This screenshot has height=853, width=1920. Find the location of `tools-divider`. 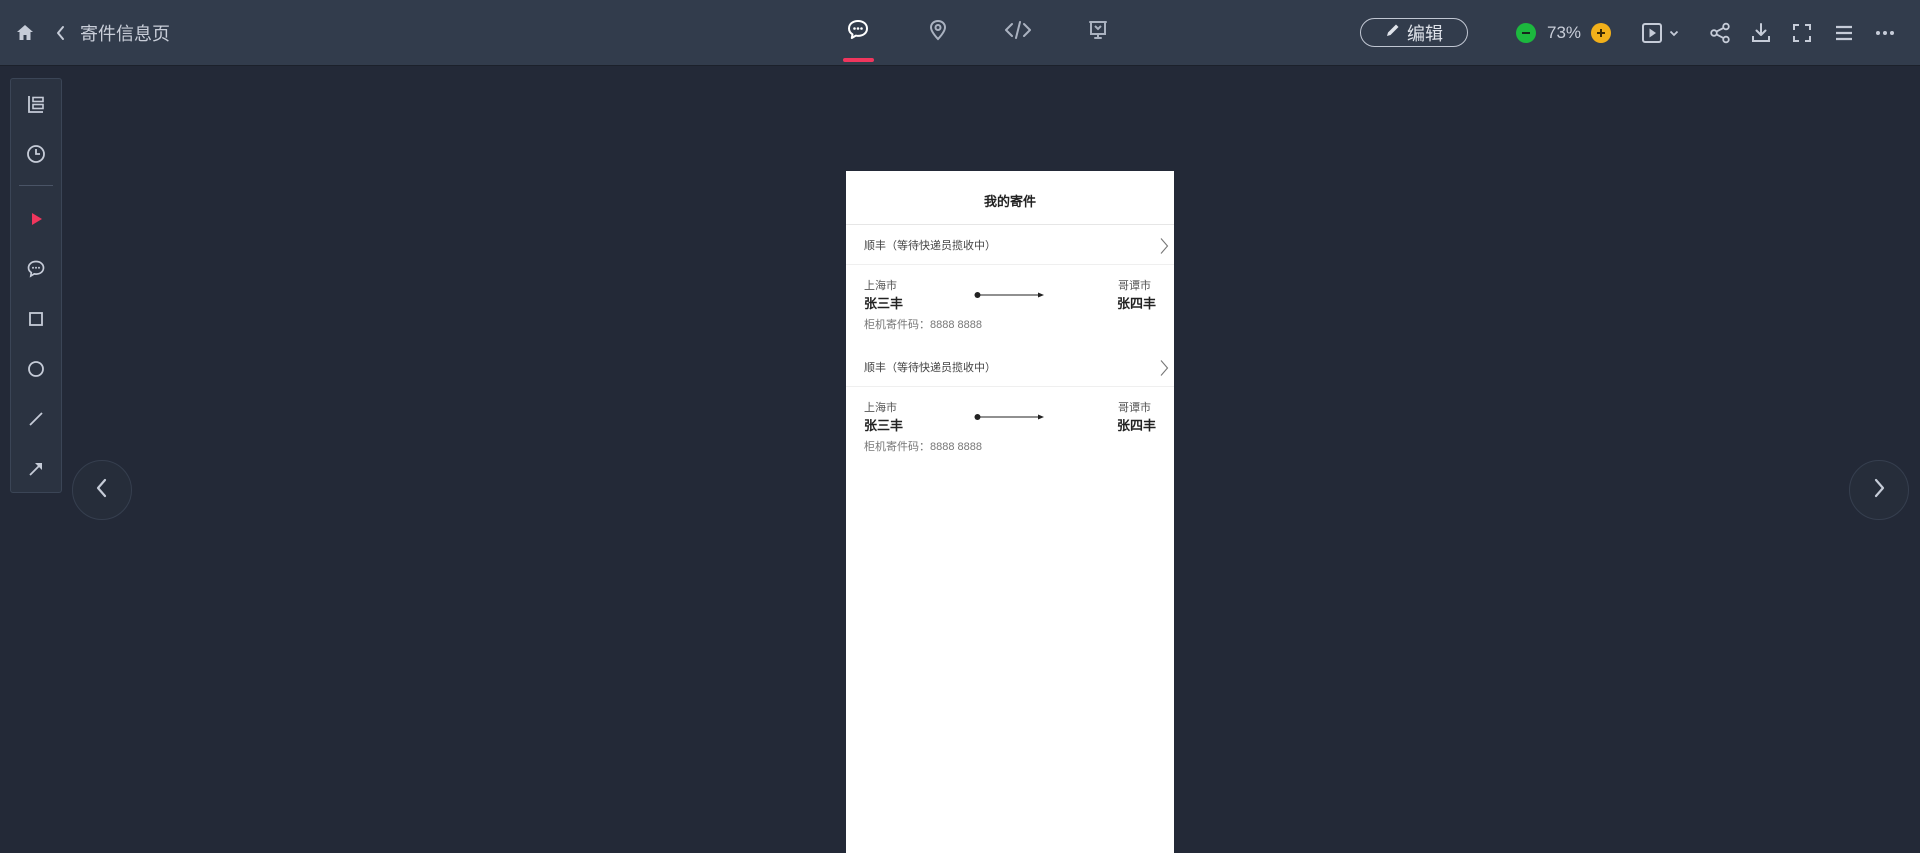

tools-divider is located at coordinates (36, 185).